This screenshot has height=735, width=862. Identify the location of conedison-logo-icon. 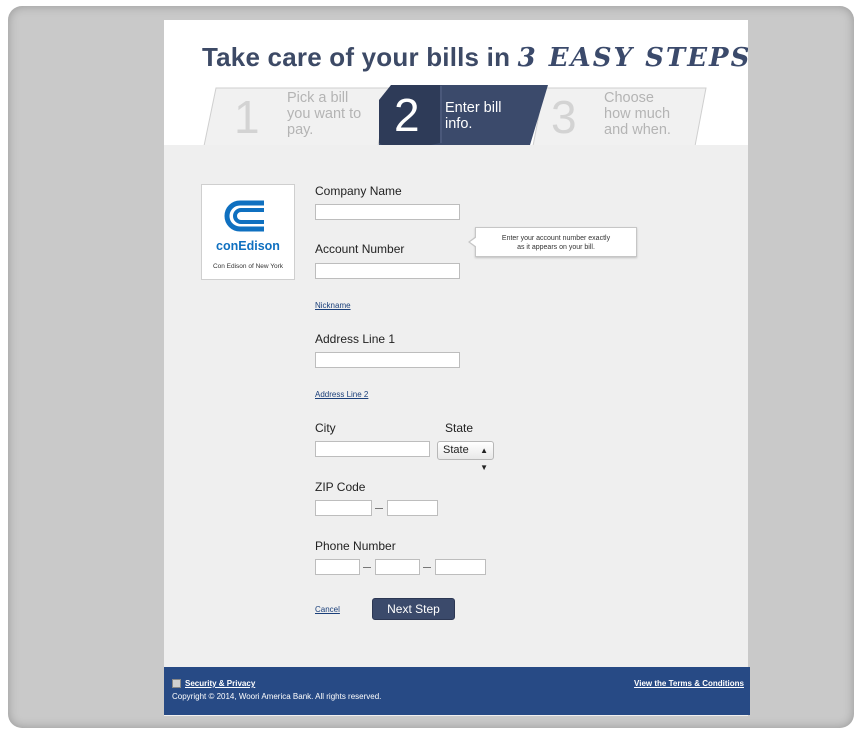
(244, 216).